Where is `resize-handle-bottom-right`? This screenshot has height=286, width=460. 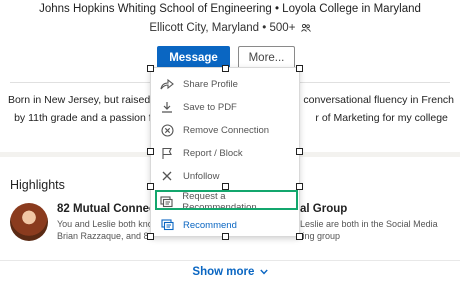 resize-handle-bottom-right is located at coordinates (299, 236).